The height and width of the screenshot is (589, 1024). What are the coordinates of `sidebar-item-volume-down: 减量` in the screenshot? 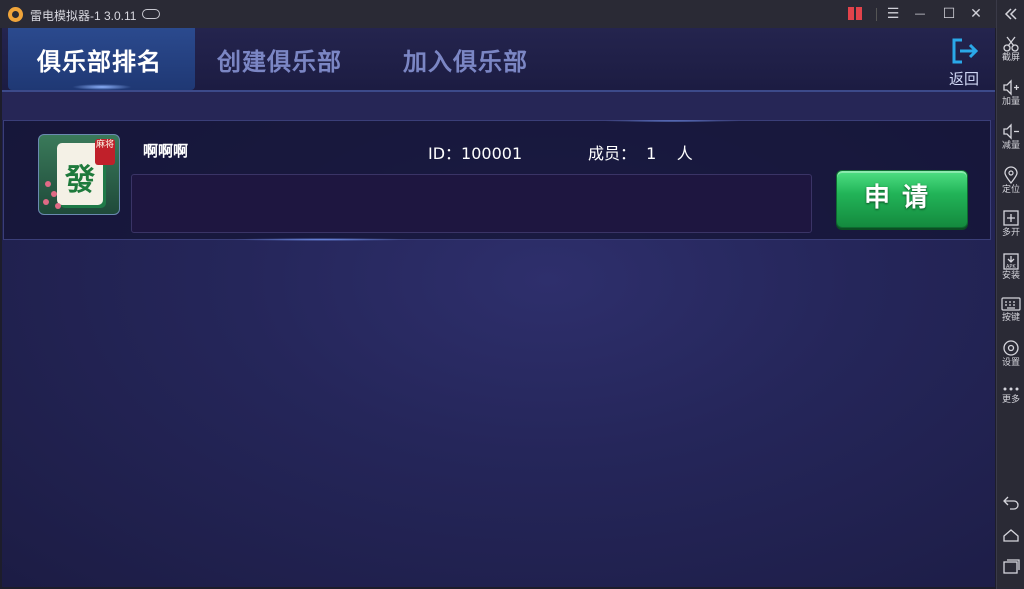 It's located at (1010, 137).